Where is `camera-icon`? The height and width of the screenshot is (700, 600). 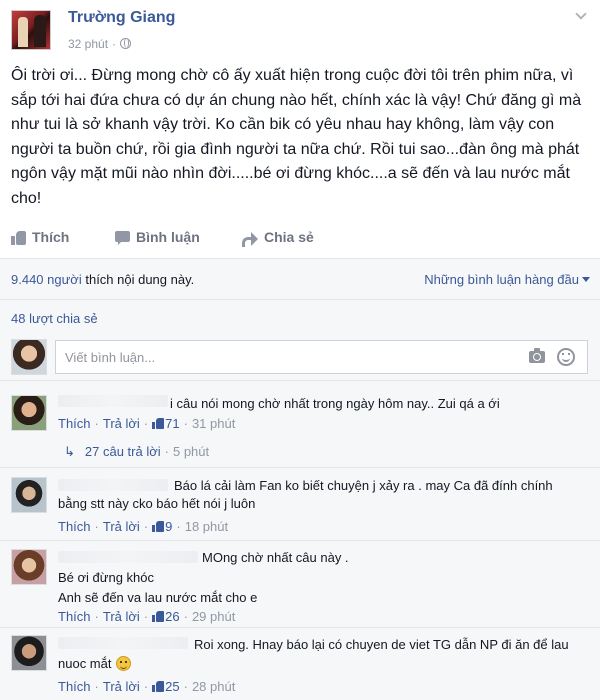
camera-icon is located at coordinates (537, 355).